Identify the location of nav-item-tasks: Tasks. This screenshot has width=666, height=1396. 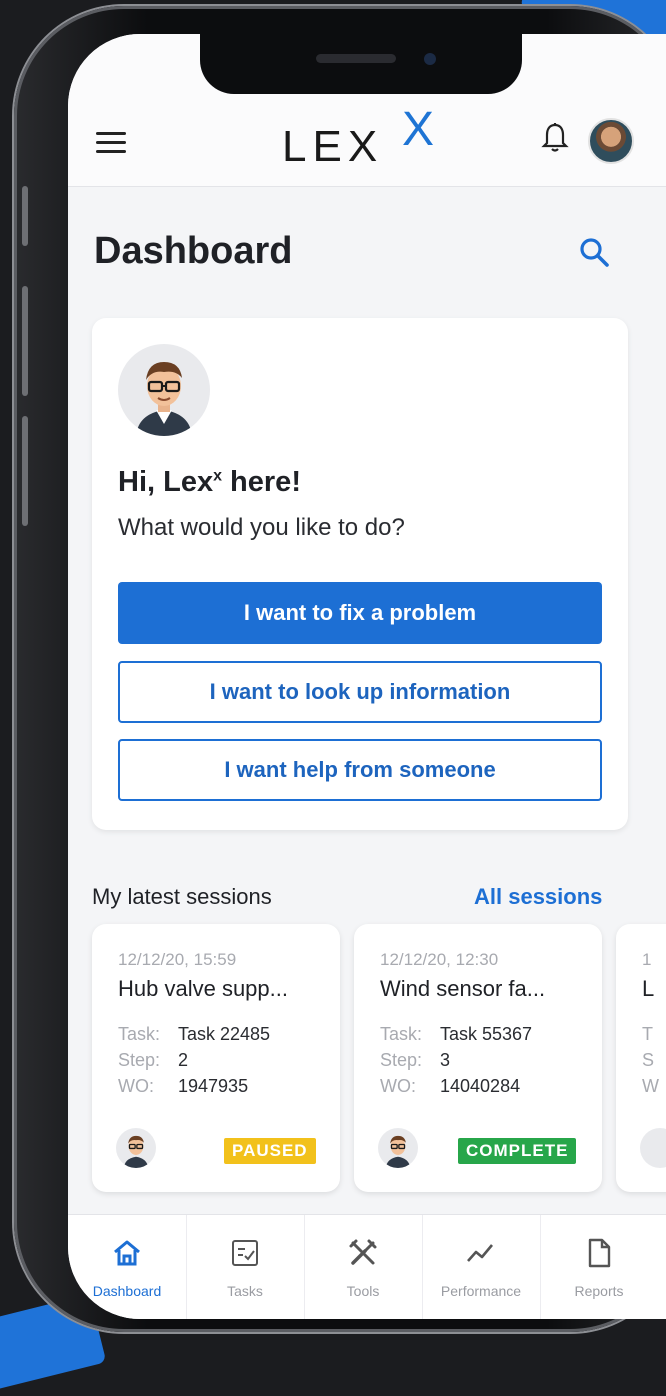
(245, 1267).